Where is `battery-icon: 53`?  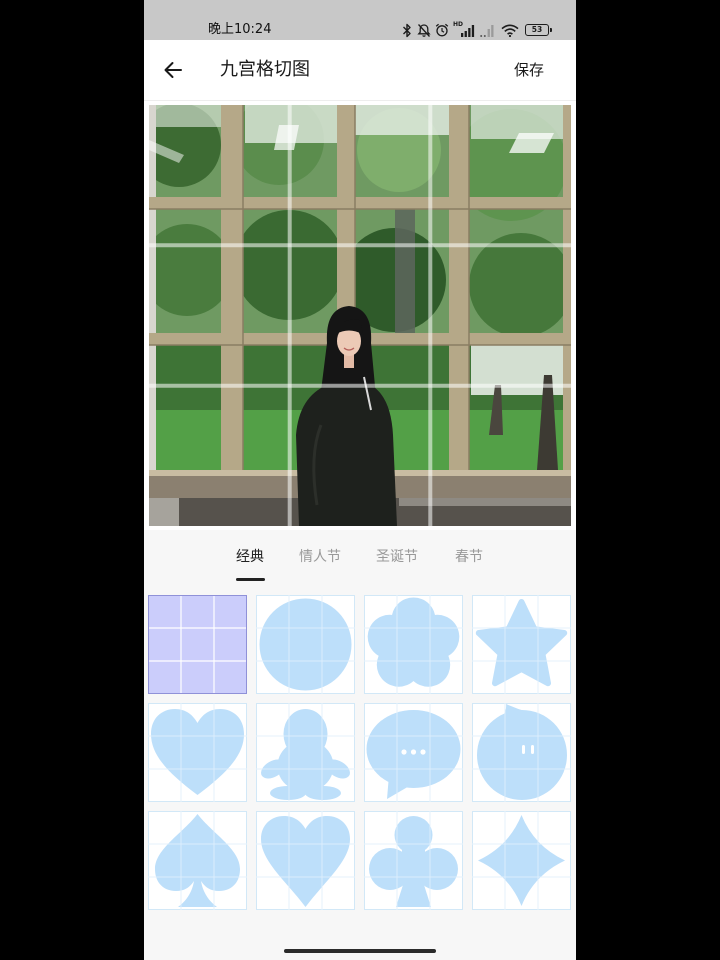
battery-icon: 53 is located at coordinates (537, 30).